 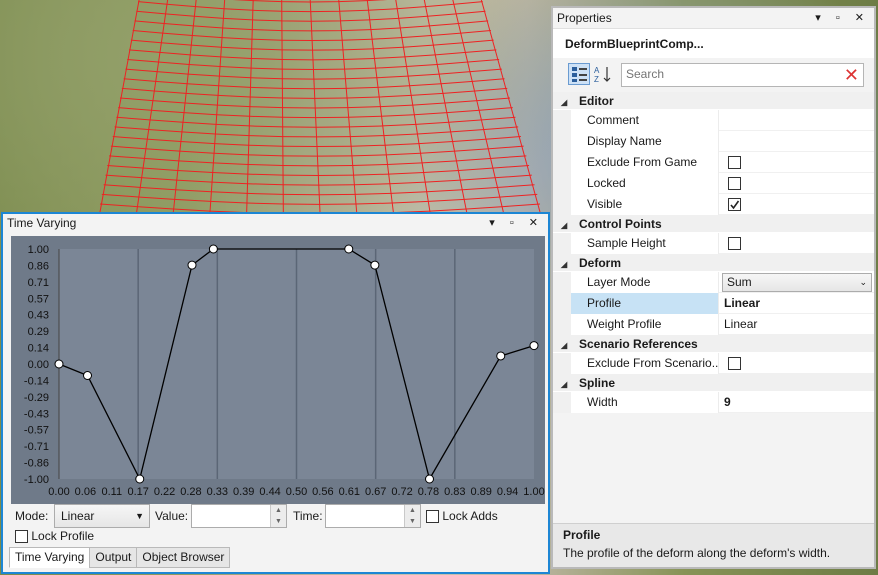 What do you see at coordinates (38, 299) in the screenshot?
I see `y-tick-label: 0.57` at bounding box center [38, 299].